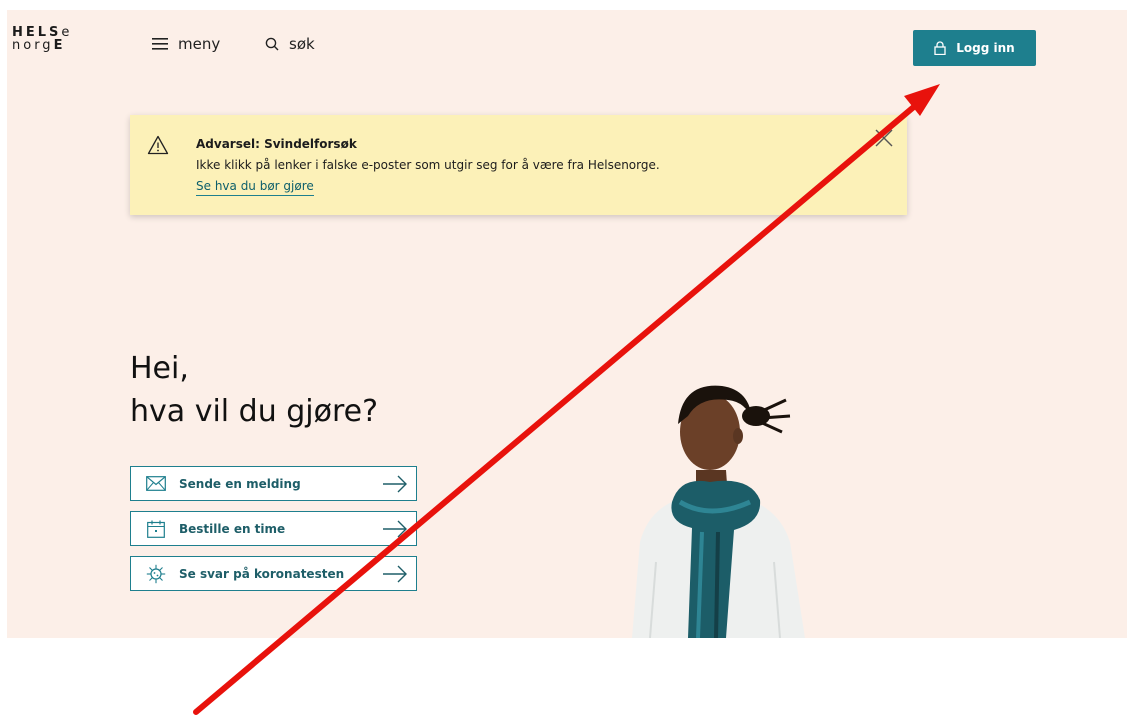 This screenshot has width=1127, height=720. Describe the element at coordinates (158, 145) in the screenshot. I see `warning-icon` at that location.